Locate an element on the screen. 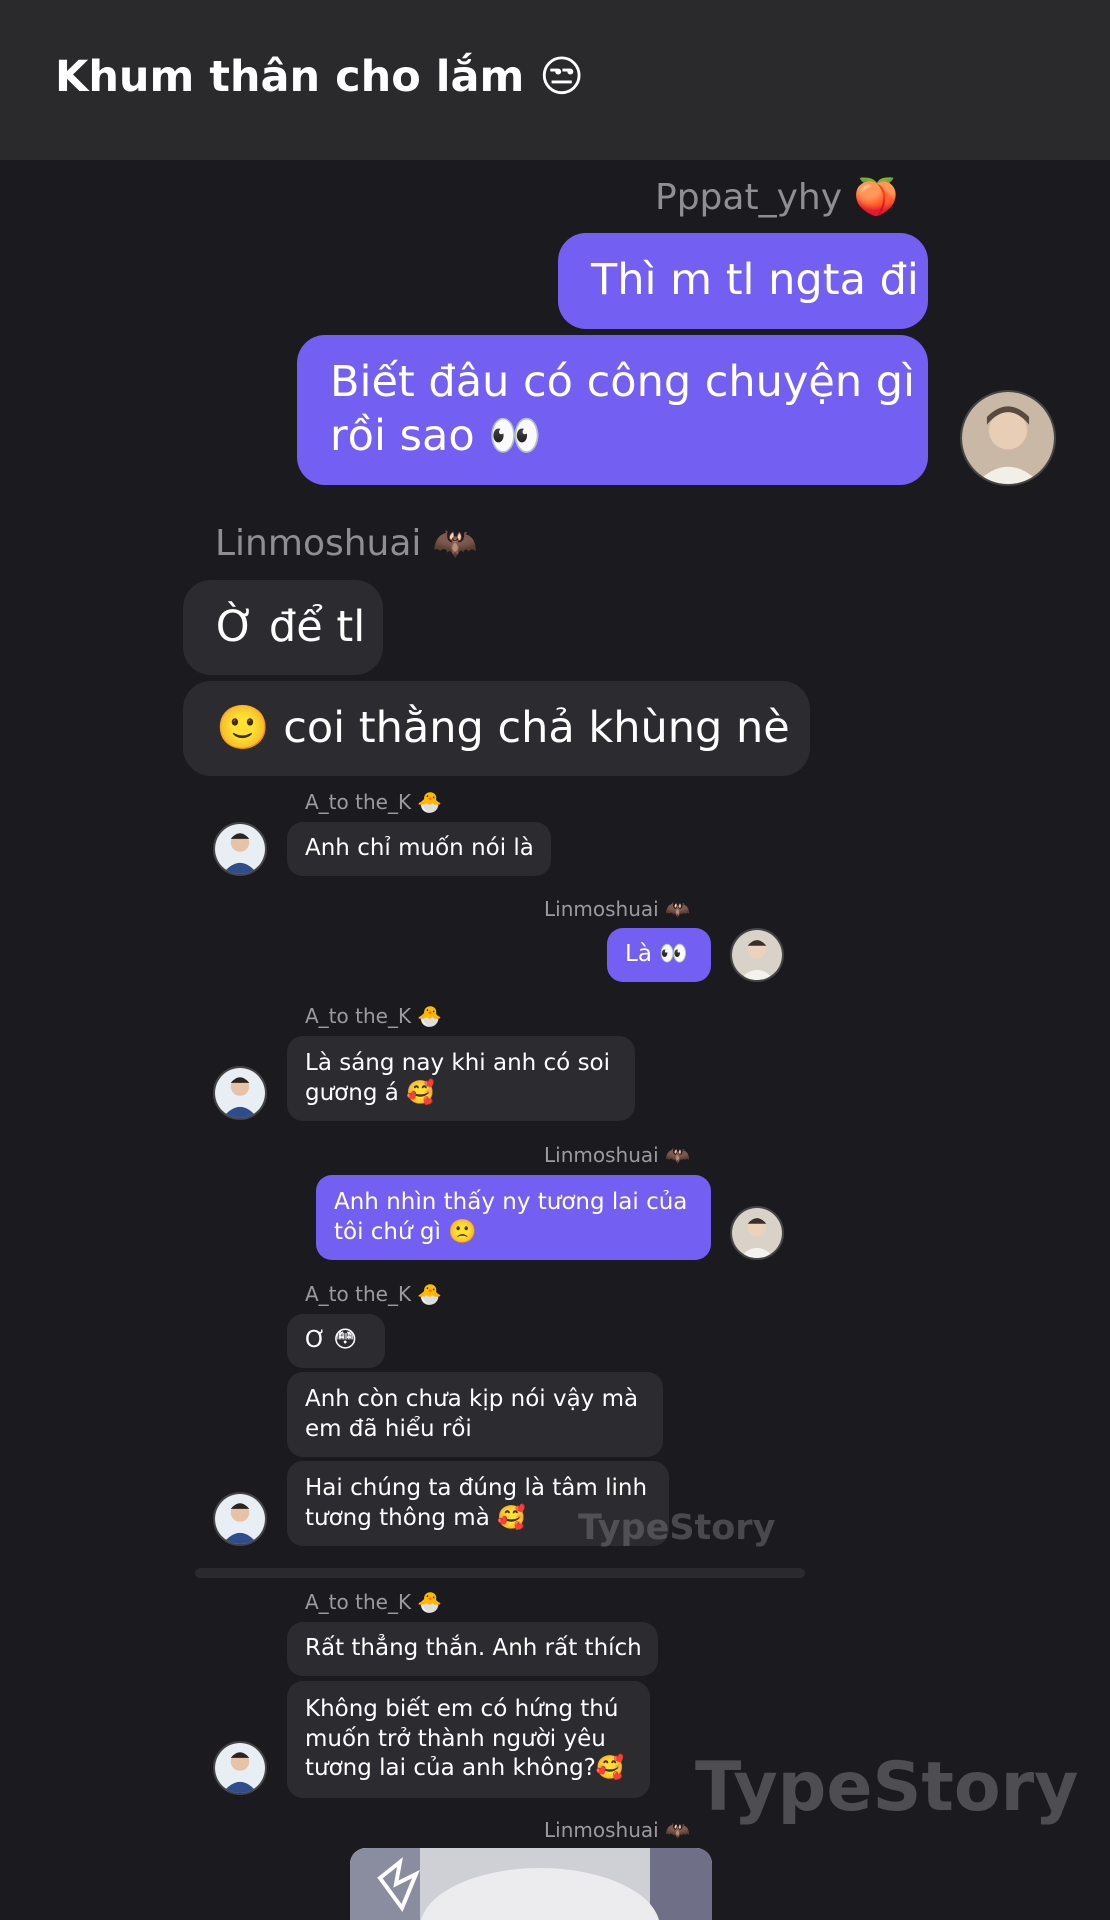 The width and height of the screenshot is (1110, 1920). message-bubble: Ờ để tl is located at coordinates (283, 627).